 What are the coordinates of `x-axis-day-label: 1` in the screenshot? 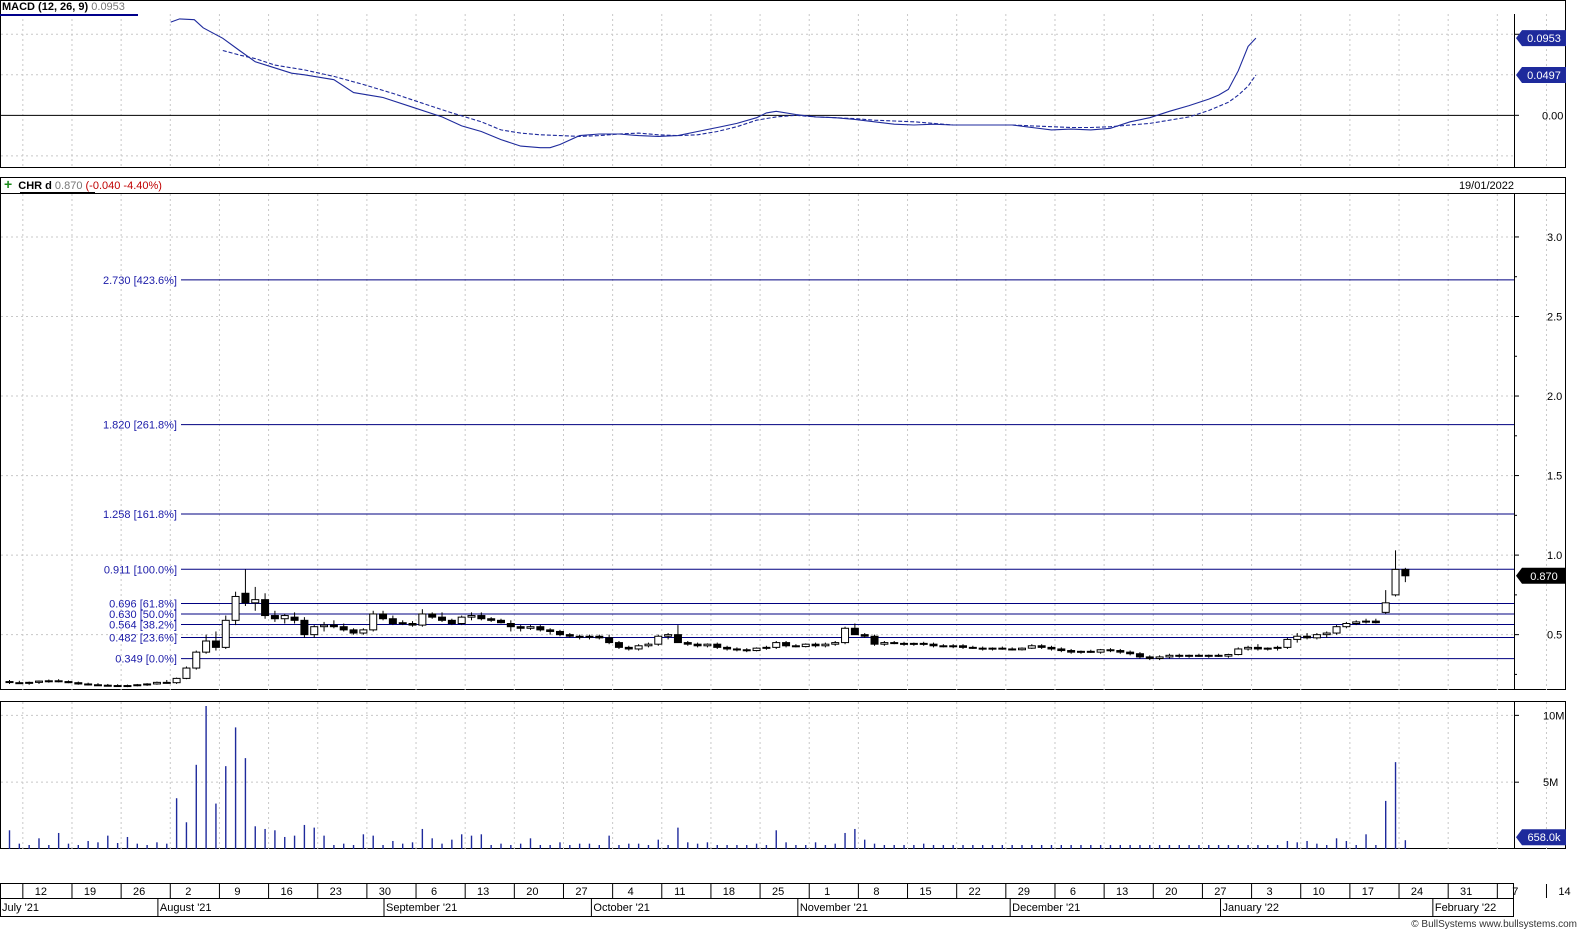 It's located at (827, 892).